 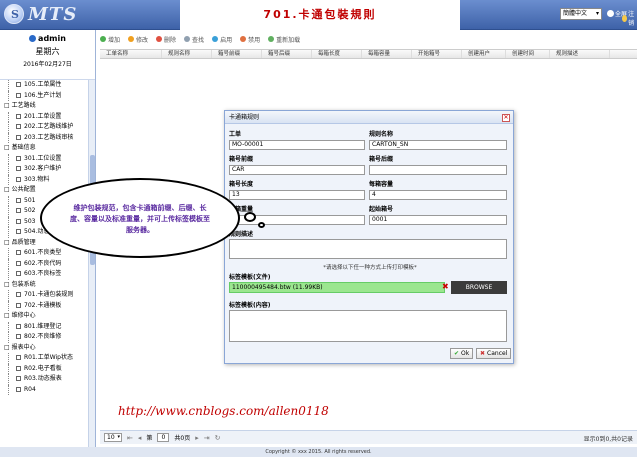 What do you see at coordinates (337, 287) in the screenshot?
I see `template-file-input: 110000495484.btw (11.99KB)` at bounding box center [337, 287].